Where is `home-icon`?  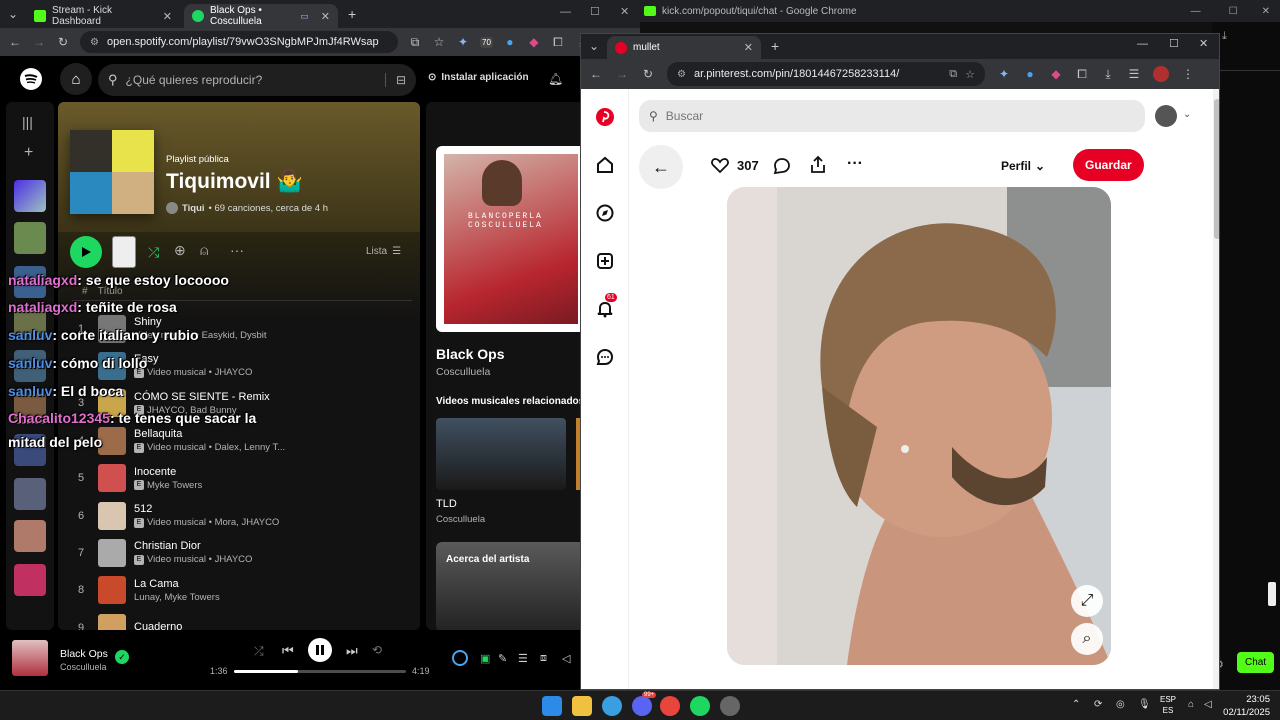 home-icon is located at coordinates (605, 165).